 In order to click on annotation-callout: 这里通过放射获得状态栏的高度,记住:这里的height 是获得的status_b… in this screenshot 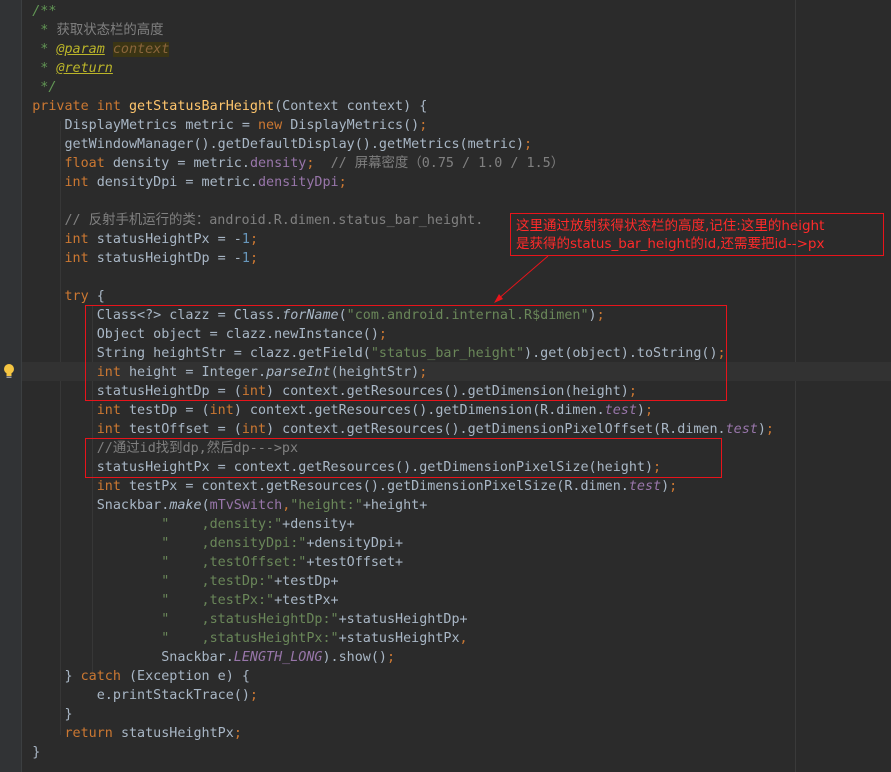, I will do `click(697, 234)`.